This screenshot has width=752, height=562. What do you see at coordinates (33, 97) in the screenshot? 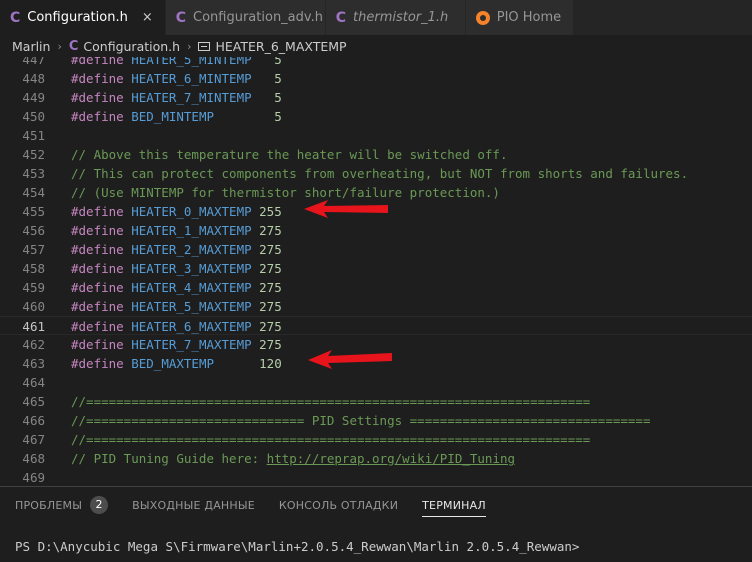
I see `line-number: 449` at bounding box center [33, 97].